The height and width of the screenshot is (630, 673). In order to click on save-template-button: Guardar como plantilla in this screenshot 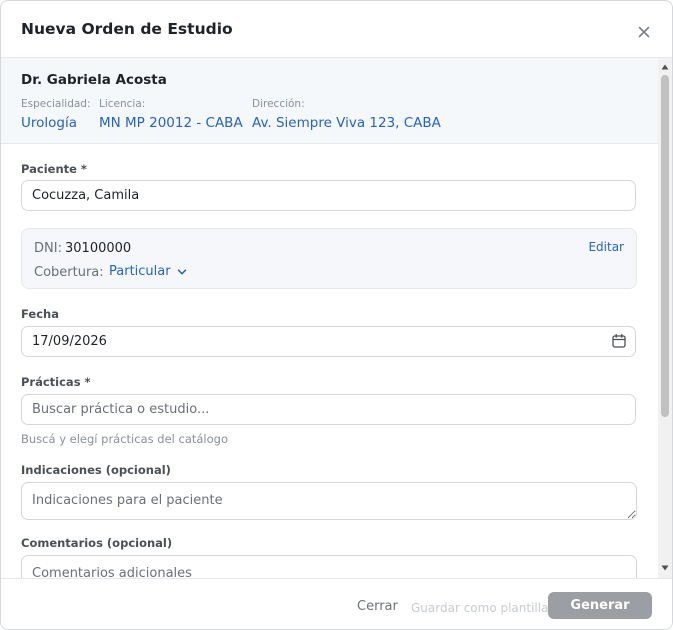, I will do `click(479, 608)`.